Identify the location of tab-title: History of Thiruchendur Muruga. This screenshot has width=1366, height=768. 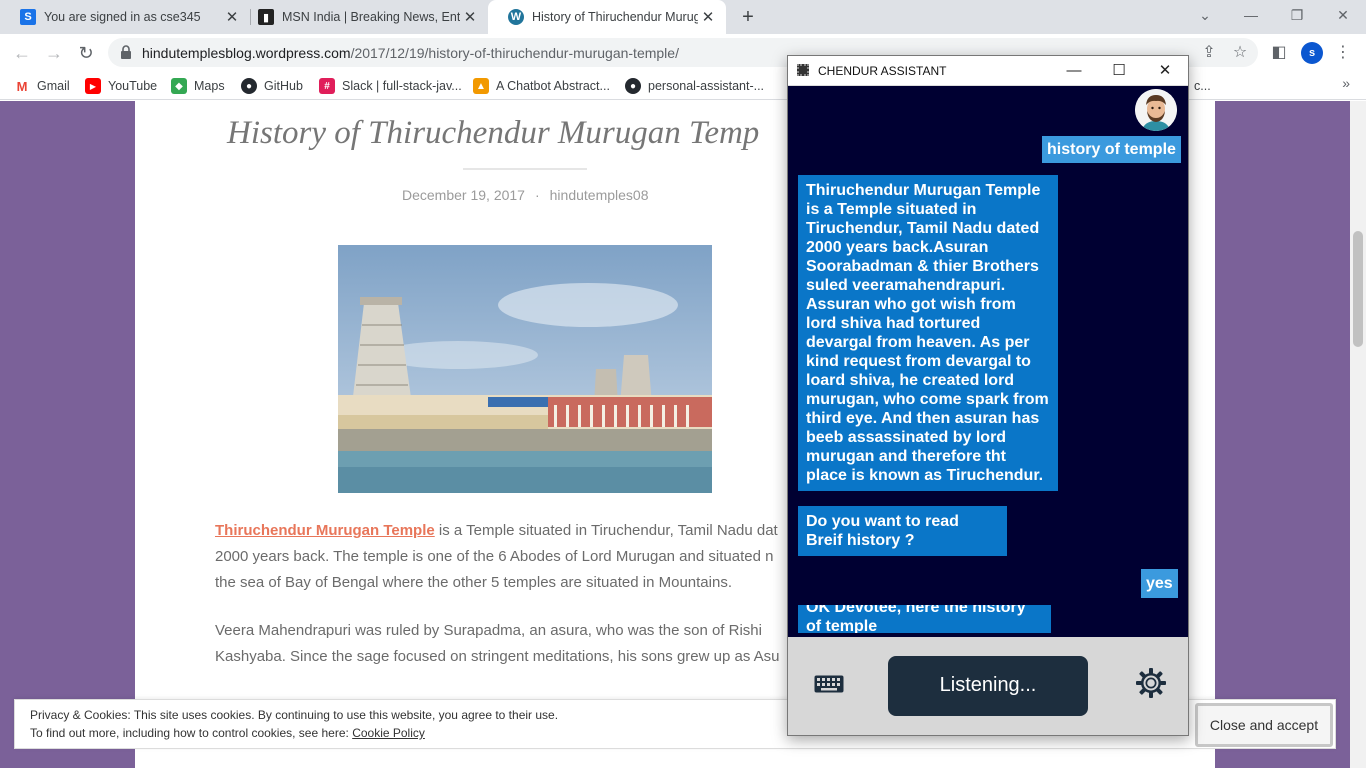
(615, 17).